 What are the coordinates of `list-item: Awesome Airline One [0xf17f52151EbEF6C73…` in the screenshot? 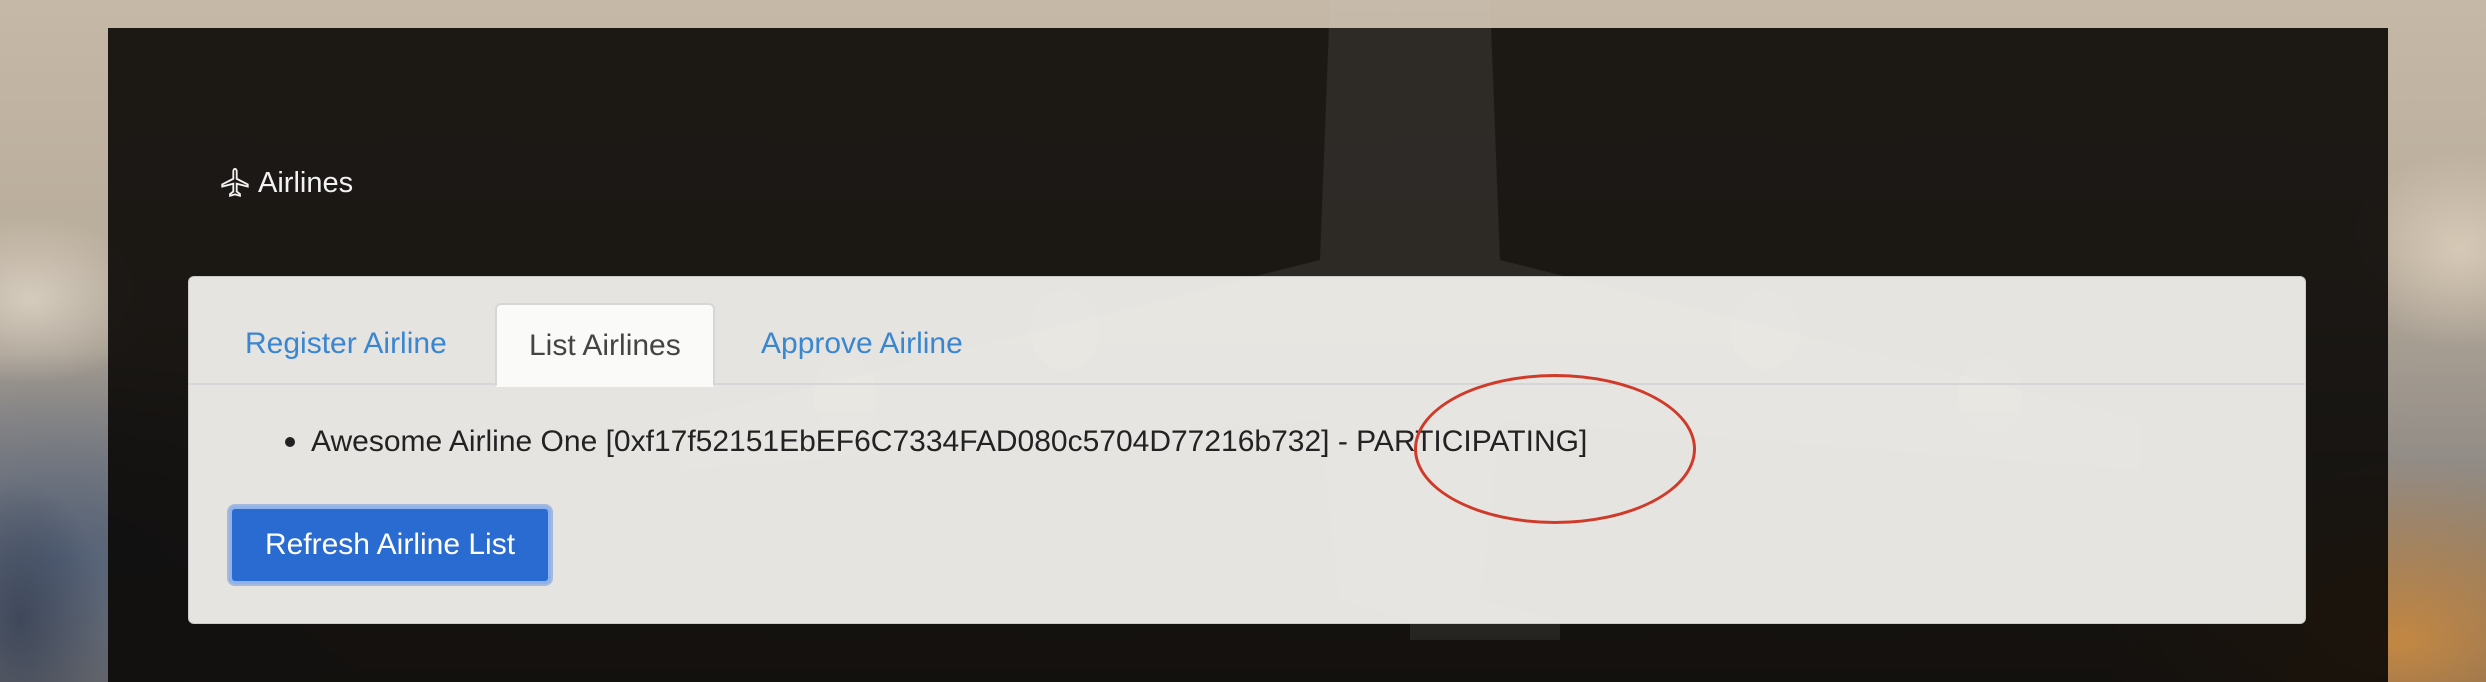 It's located at (933, 442).